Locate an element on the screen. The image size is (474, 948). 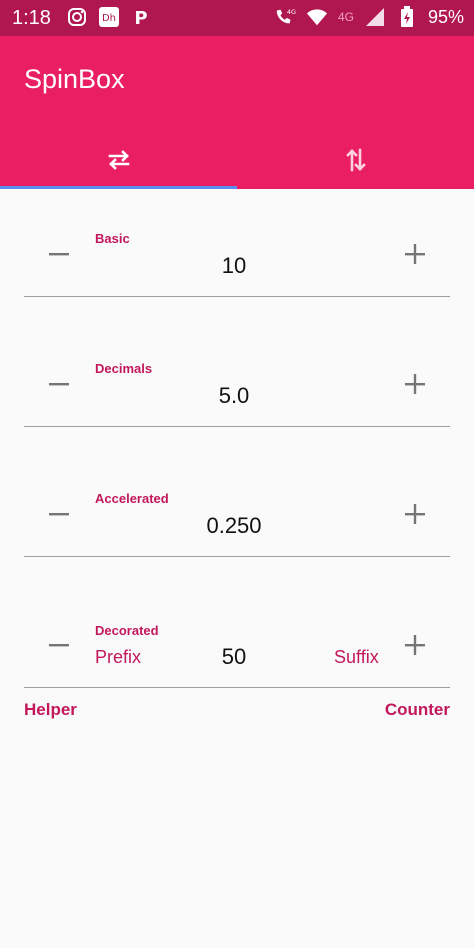
swap-vertical-icon is located at coordinates (356, 162).